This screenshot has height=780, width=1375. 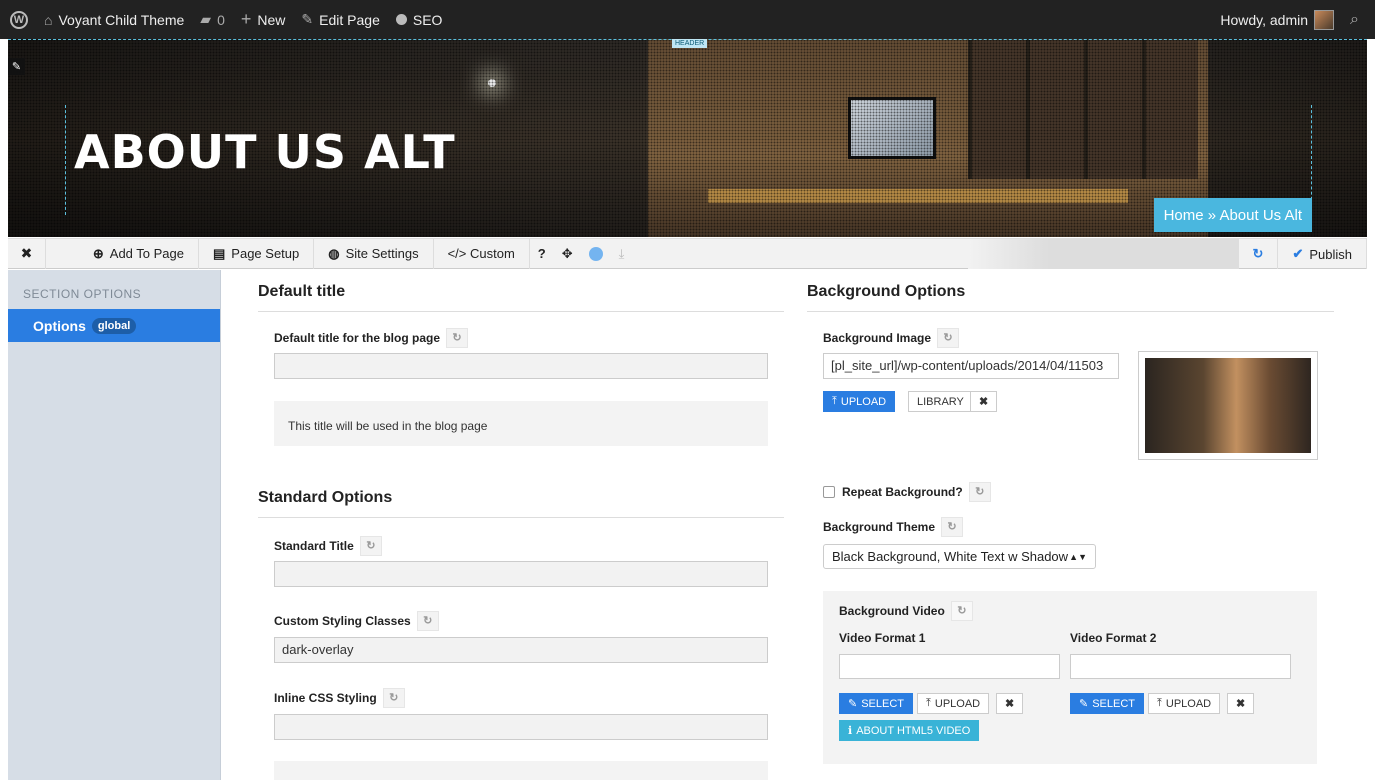 What do you see at coordinates (246, 19) in the screenshot?
I see `plus-icon: +` at bounding box center [246, 19].